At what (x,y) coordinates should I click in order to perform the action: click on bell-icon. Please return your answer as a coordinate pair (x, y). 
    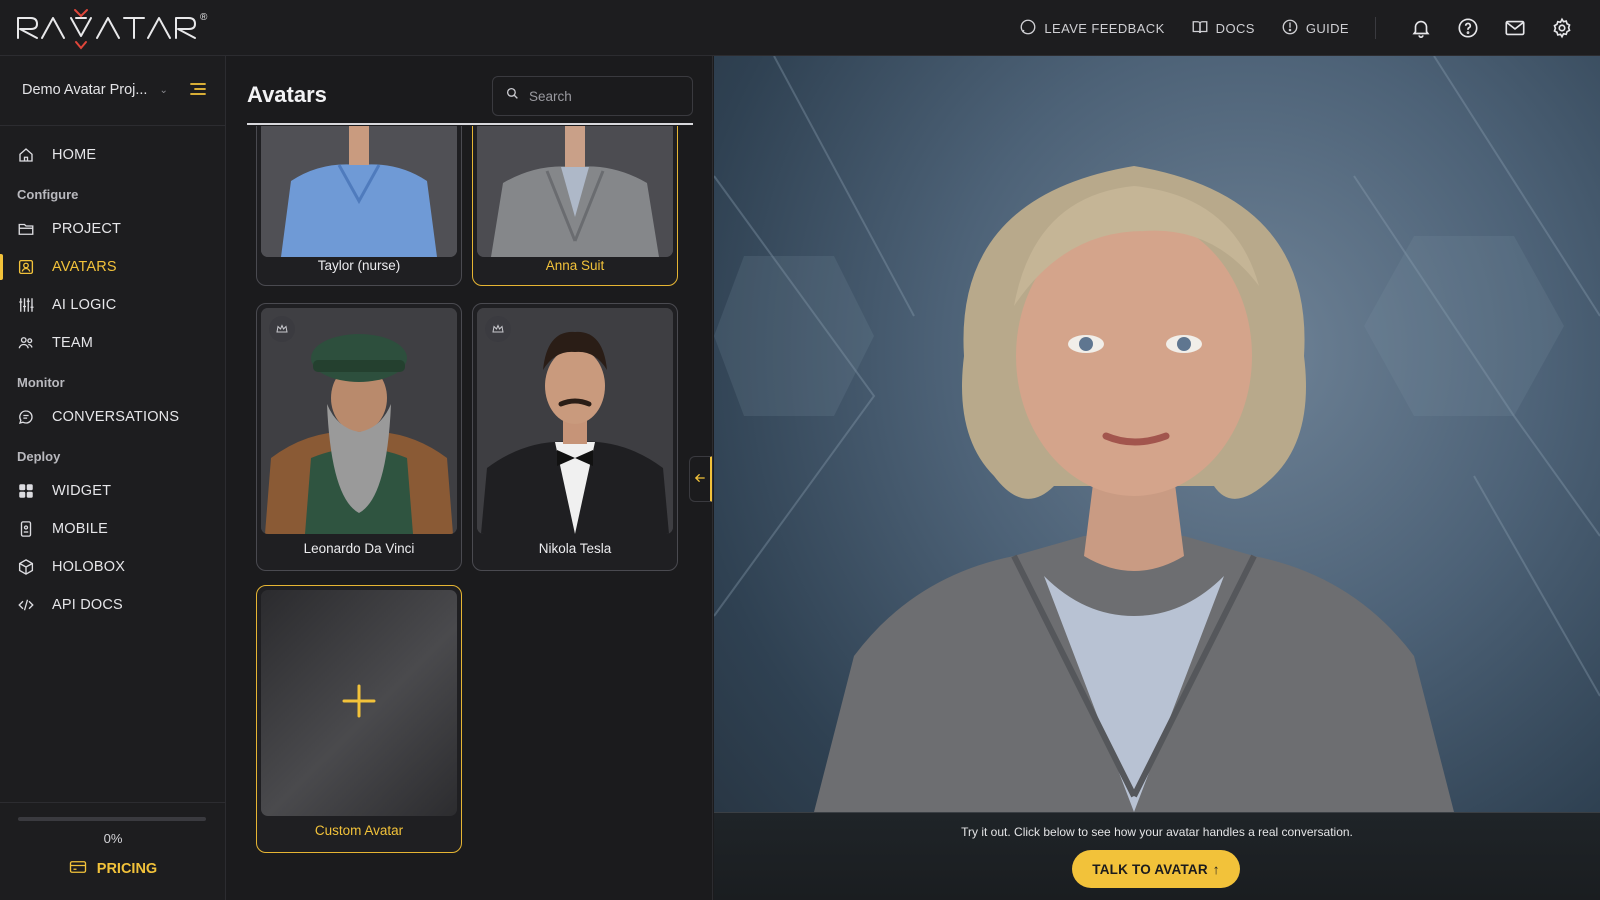
    Looking at the image, I should click on (1421, 28).